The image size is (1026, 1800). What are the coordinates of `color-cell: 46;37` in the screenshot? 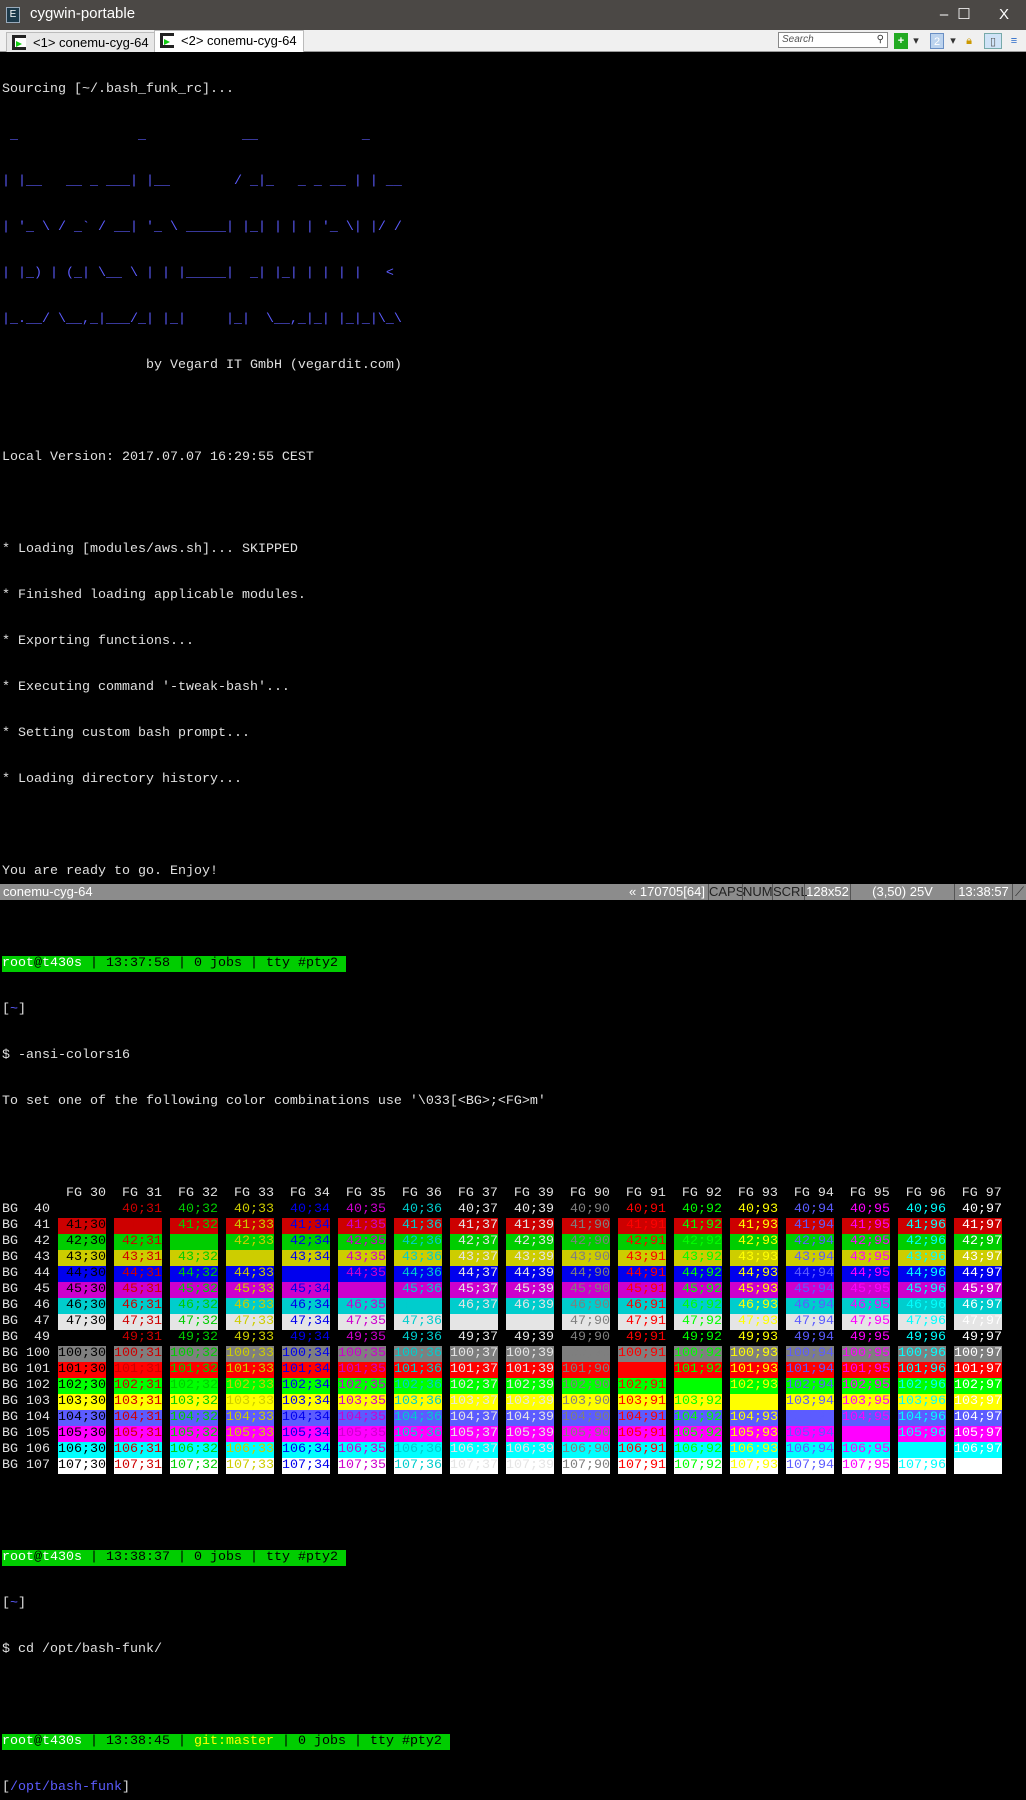 It's located at (474, 1306).